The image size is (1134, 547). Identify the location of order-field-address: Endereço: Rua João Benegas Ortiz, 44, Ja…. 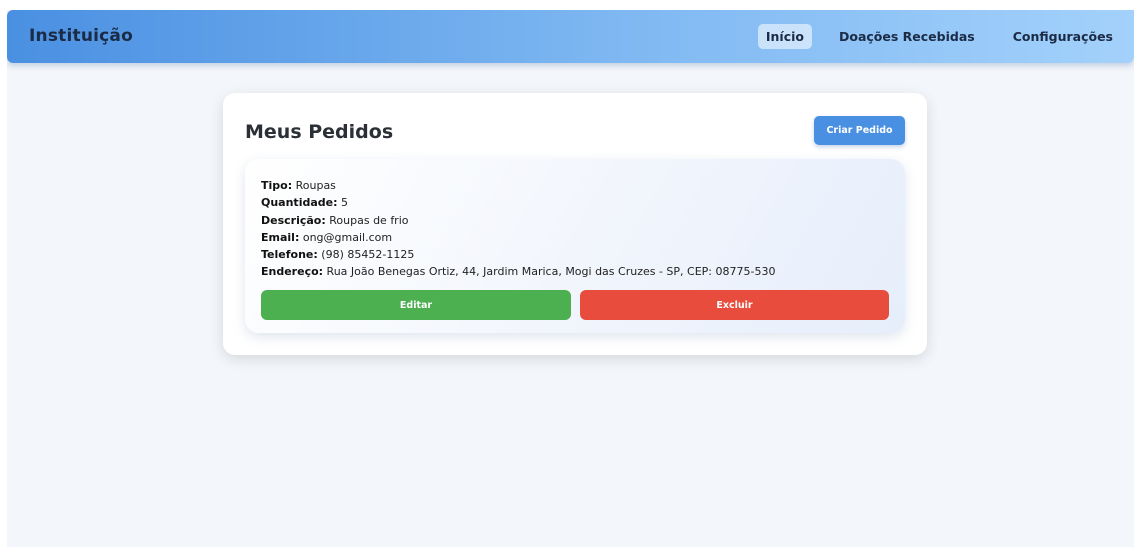
(518, 271).